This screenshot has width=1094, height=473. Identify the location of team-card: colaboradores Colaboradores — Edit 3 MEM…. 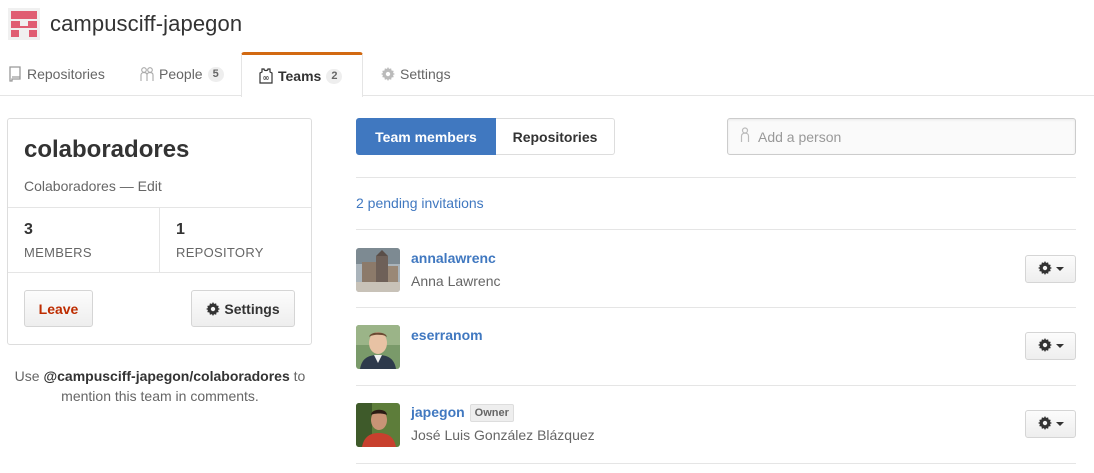
(159, 231).